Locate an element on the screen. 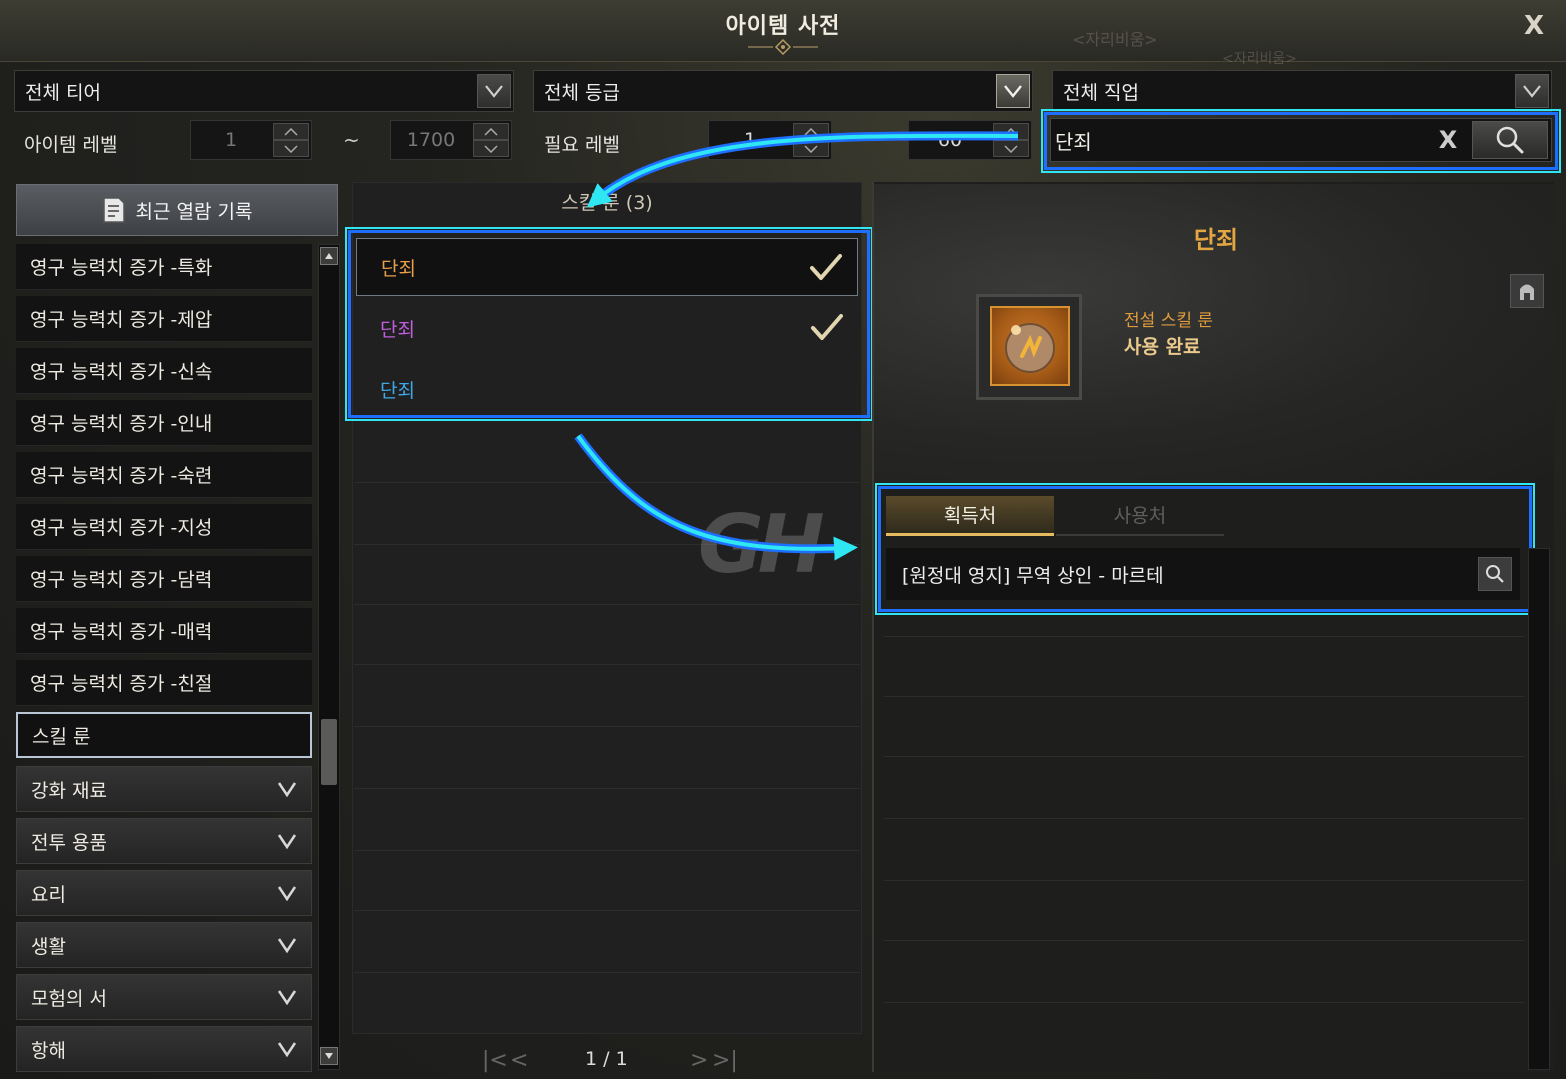 The image size is (1566, 1079). category-scrollbar is located at coordinates (329, 657).